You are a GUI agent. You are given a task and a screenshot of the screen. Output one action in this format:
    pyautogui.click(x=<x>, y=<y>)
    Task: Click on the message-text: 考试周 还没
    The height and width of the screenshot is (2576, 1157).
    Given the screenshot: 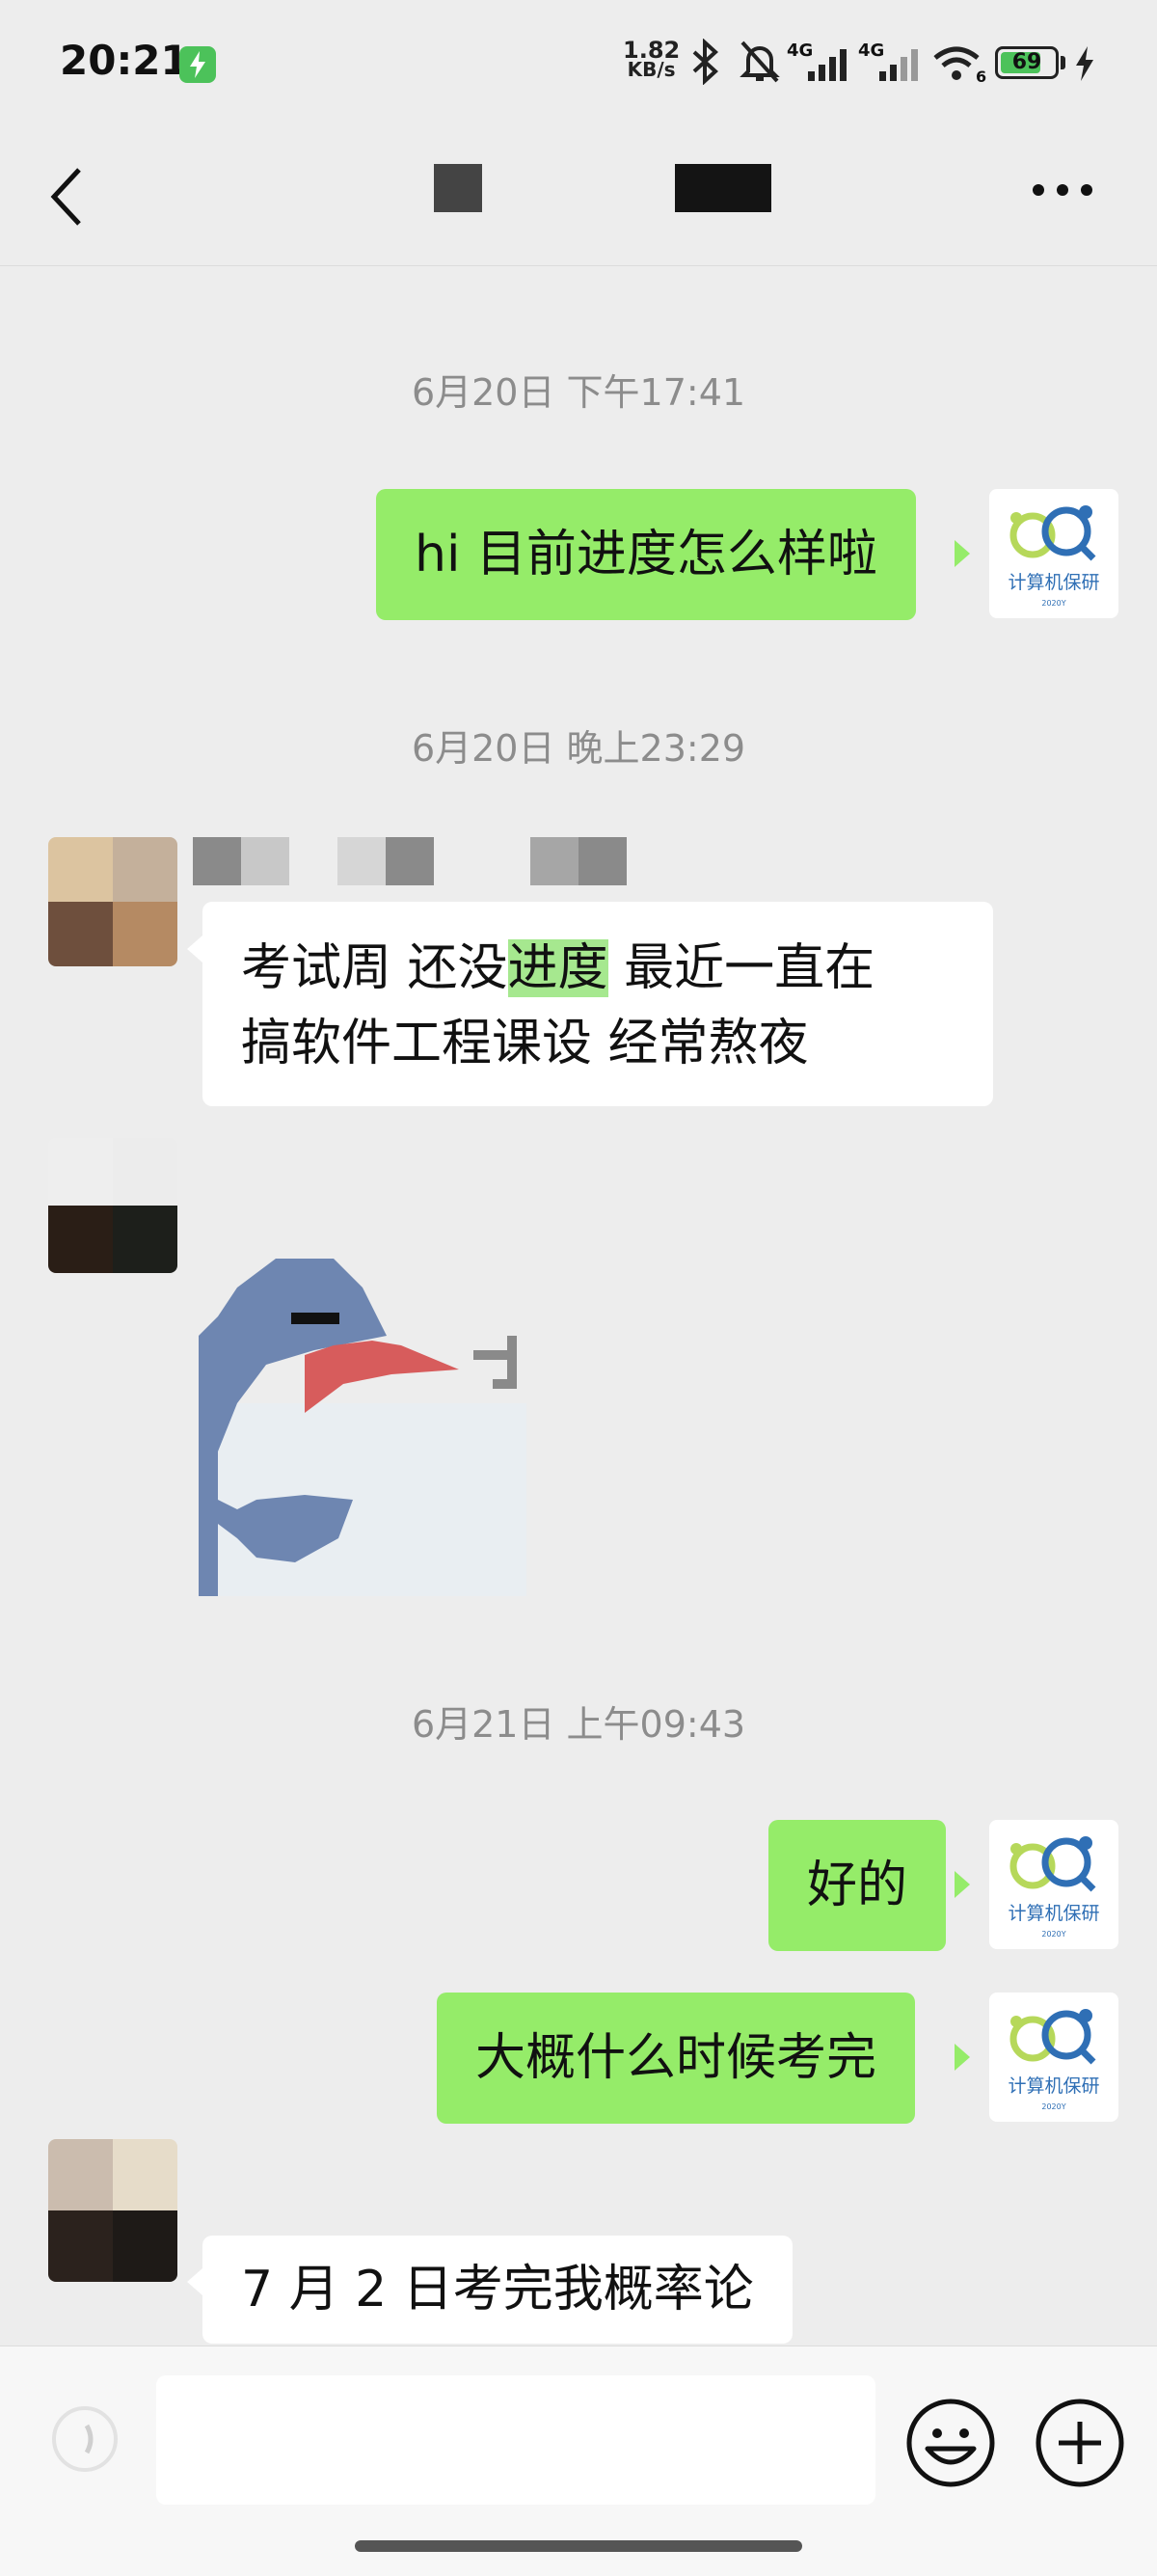 What is the action you would take?
    pyautogui.click(x=374, y=968)
    